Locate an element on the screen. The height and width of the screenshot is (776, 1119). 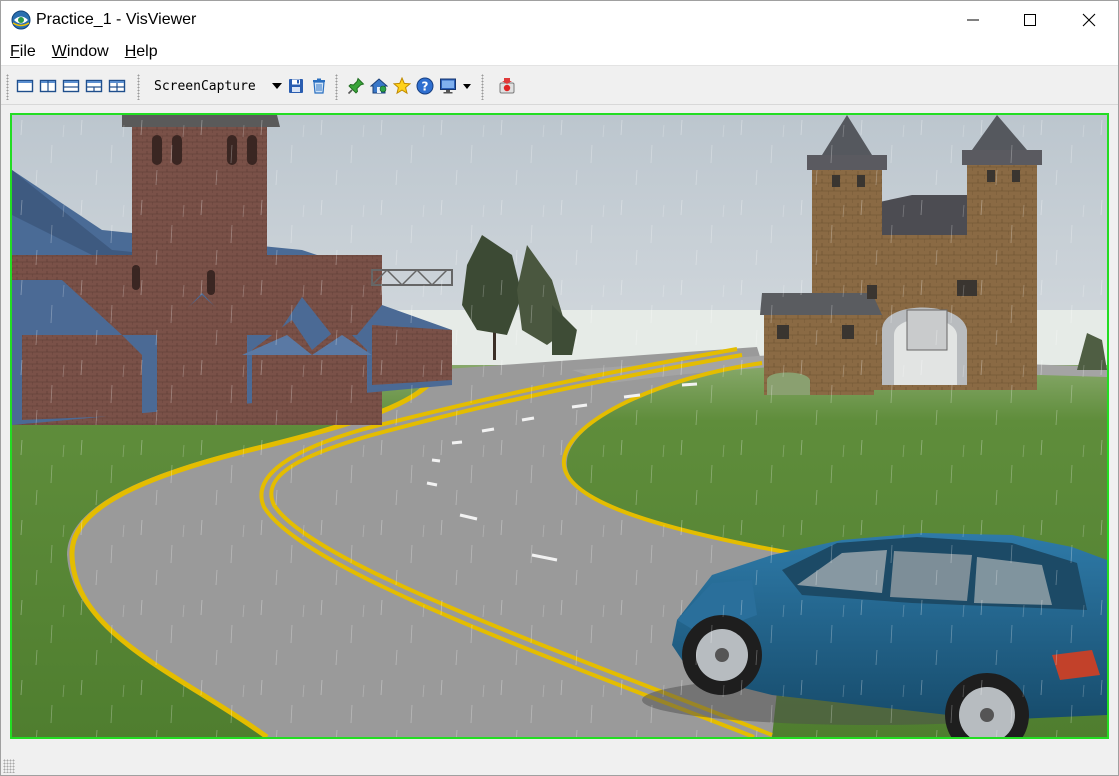
record-icon is located at coordinates (507, 86).